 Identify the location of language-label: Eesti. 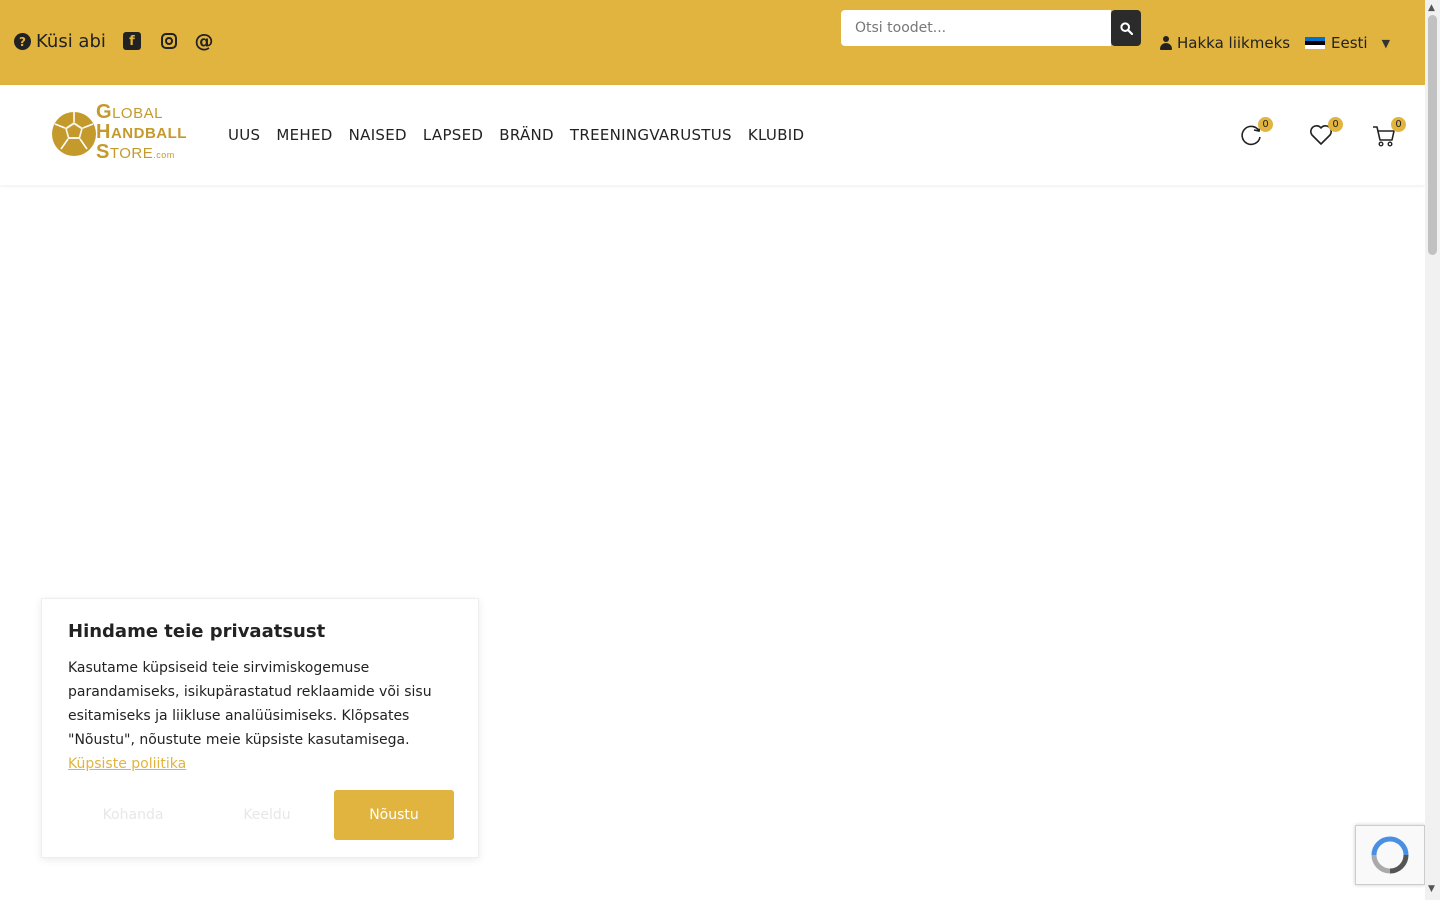
(1349, 43).